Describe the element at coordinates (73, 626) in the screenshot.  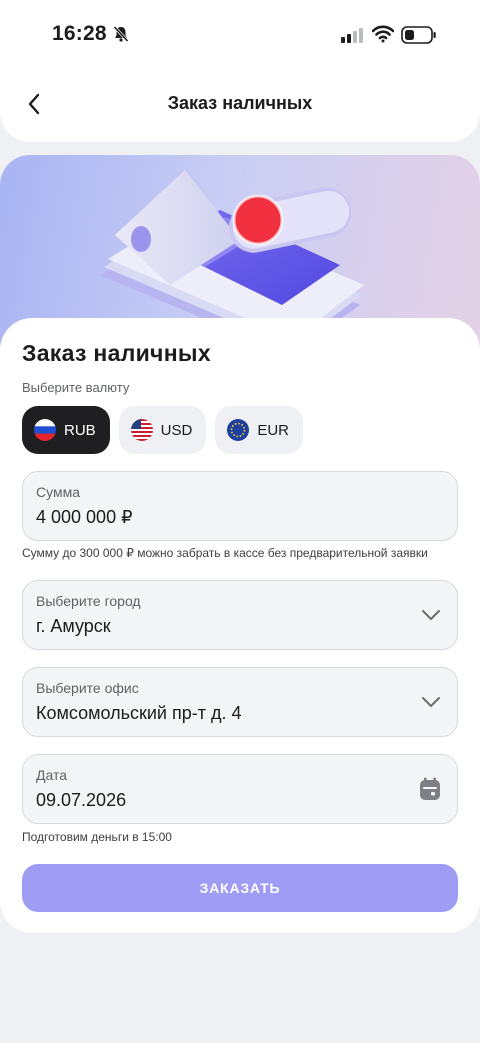
I see `city-value: г. Амурск` at that location.